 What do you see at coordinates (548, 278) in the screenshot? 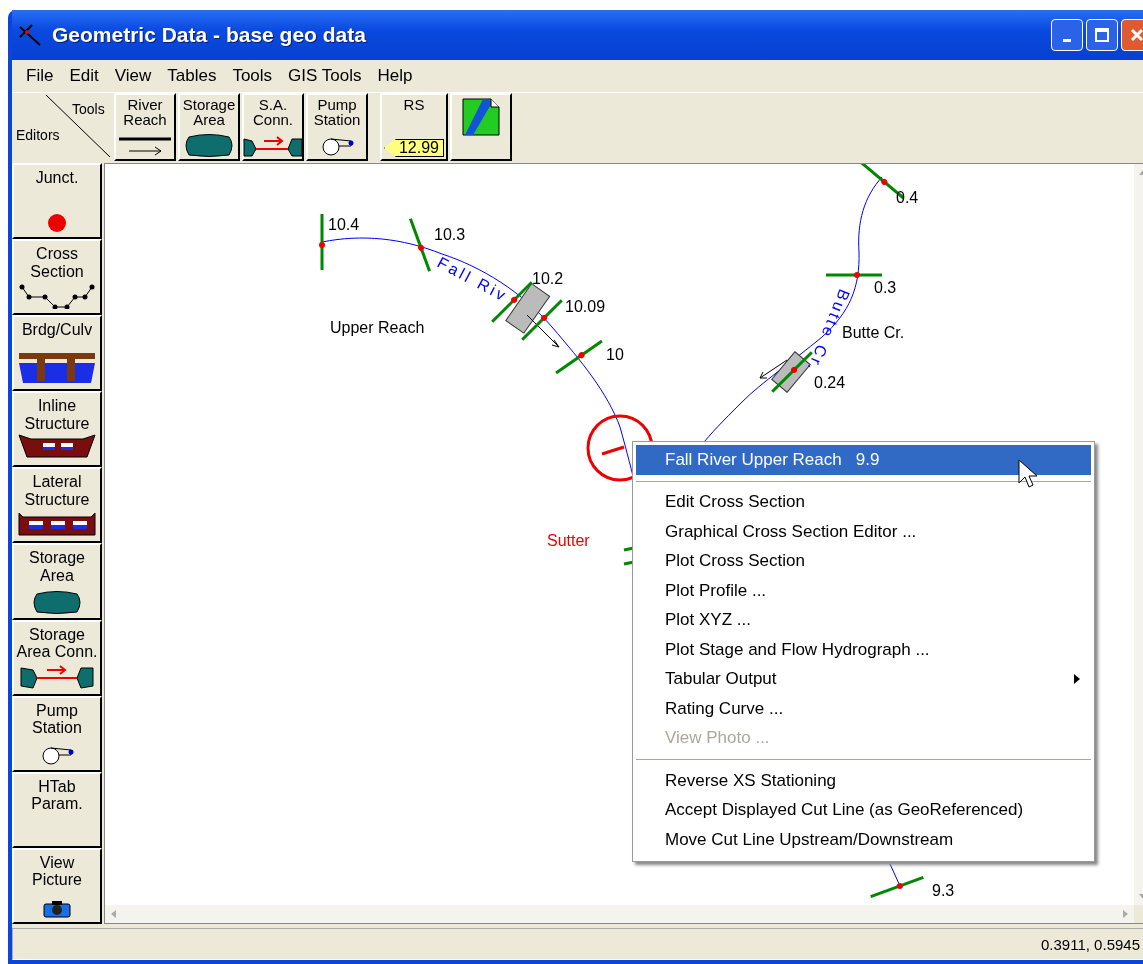
I see `station-label: 10.2` at bounding box center [548, 278].